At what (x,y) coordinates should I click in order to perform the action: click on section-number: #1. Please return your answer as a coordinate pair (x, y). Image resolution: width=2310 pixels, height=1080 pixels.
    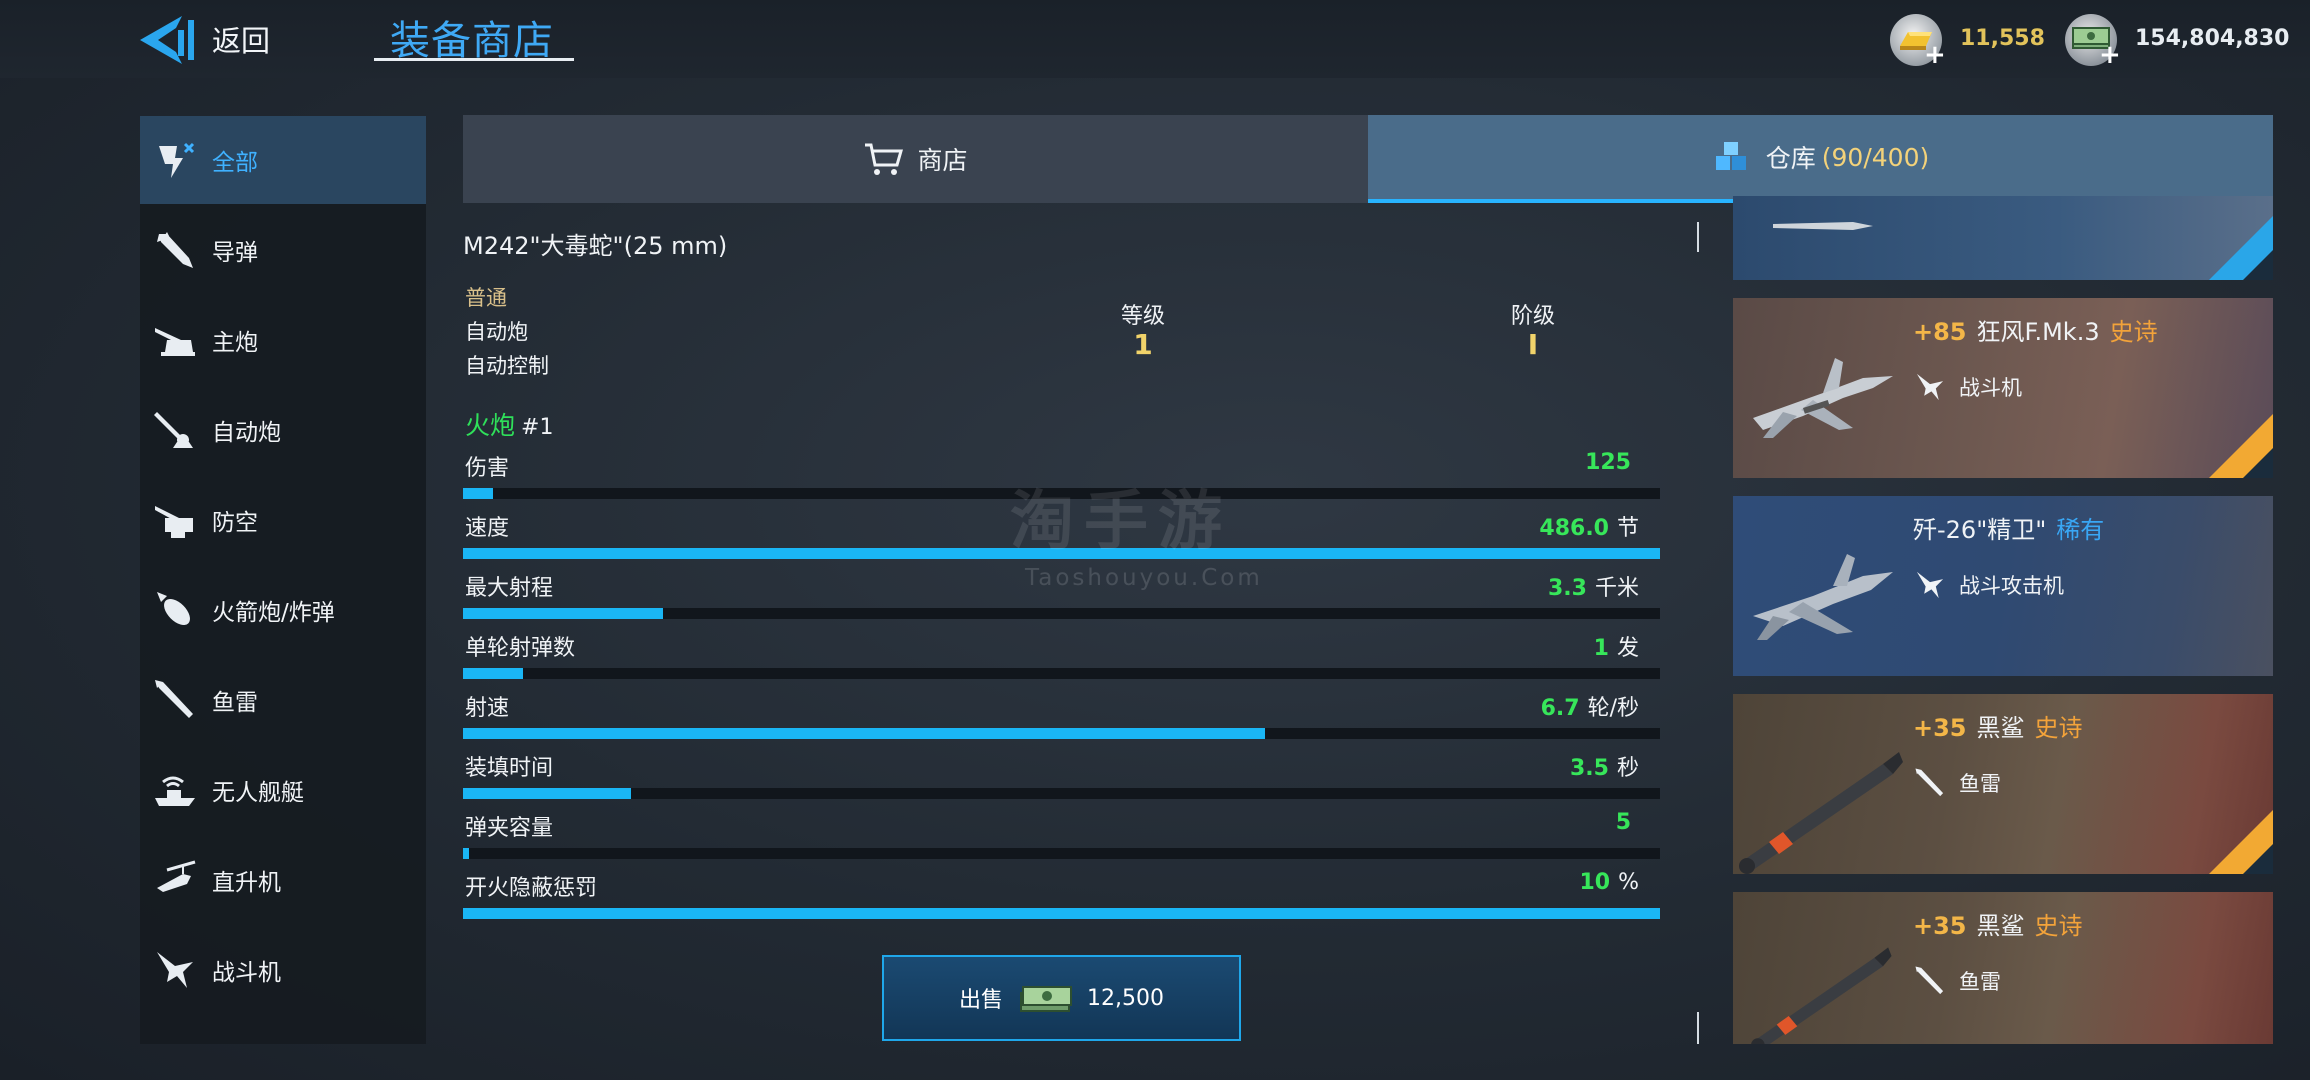
    Looking at the image, I should click on (537, 427).